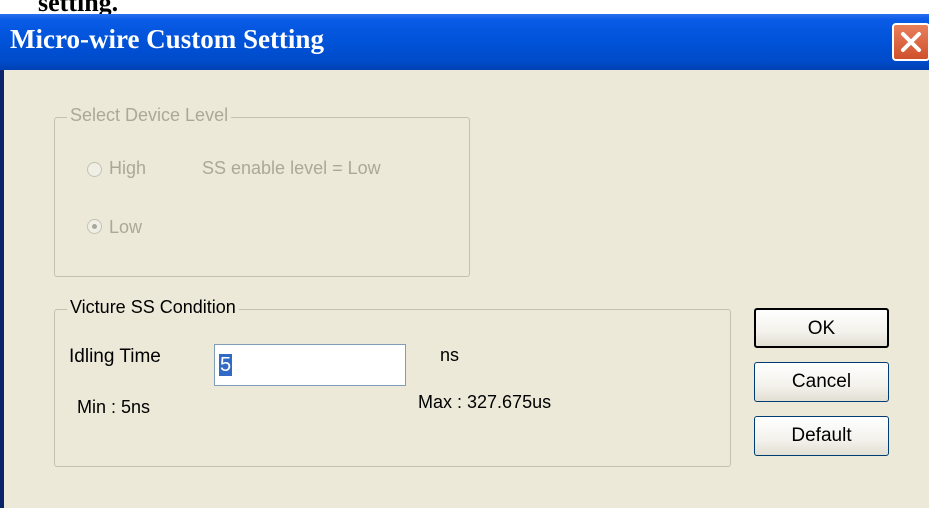  Describe the element at coordinates (821, 328) in the screenshot. I see `ok-button: OK` at that location.